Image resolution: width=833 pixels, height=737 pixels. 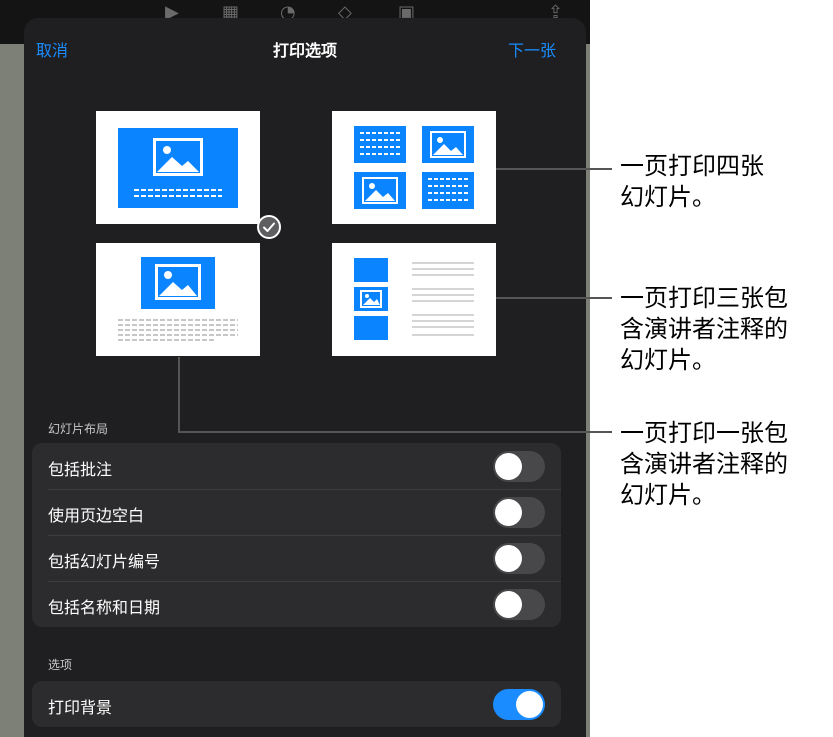 I want to click on row-include-comments: 包括批注, so click(x=296, y=466).